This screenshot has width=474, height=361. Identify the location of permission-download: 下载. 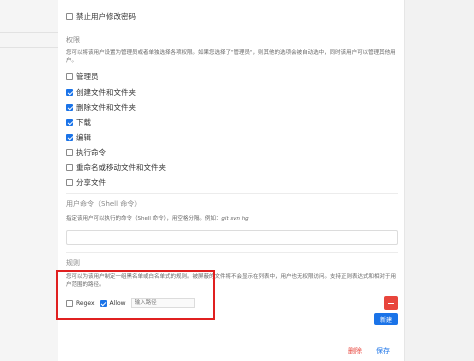
(78, 122).